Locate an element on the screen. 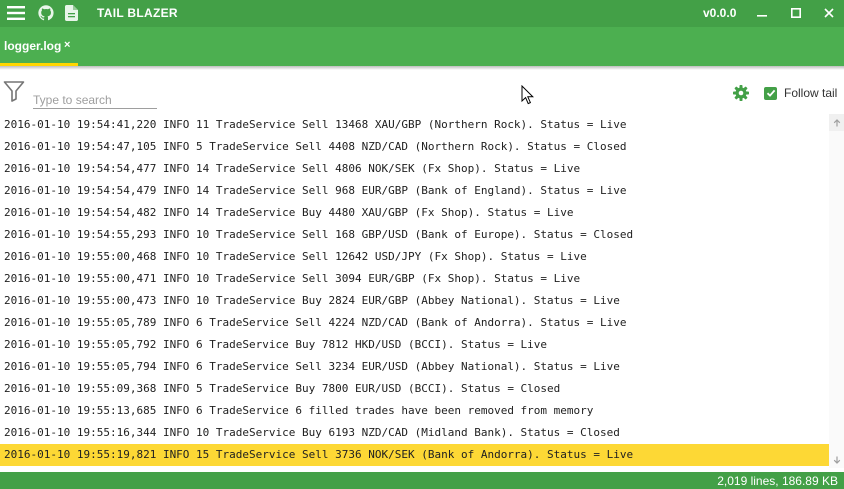 This screenshot has width=844, height=489. tab-logger-log: logger.log × is located at coordinates (39, 46).